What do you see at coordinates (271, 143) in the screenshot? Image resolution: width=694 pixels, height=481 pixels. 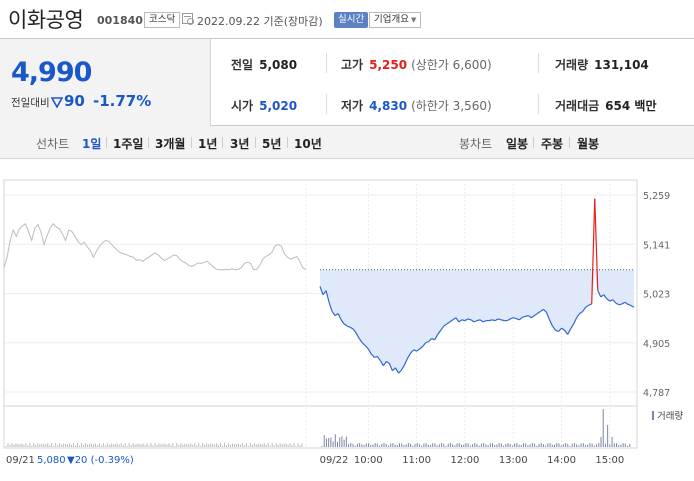 I see `tab-5y: 5년` at bounding box center [271, 143].